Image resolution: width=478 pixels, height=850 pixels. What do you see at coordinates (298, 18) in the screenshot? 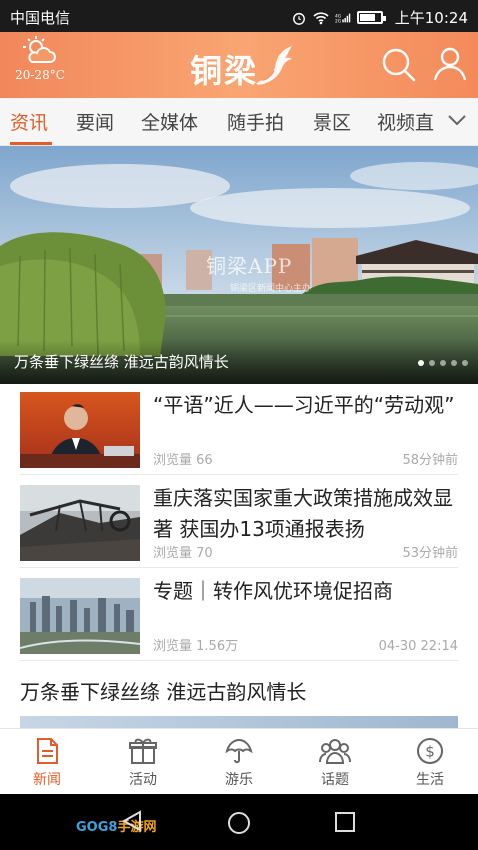
I see `alarm-icon` at bounding box center [298, 18].